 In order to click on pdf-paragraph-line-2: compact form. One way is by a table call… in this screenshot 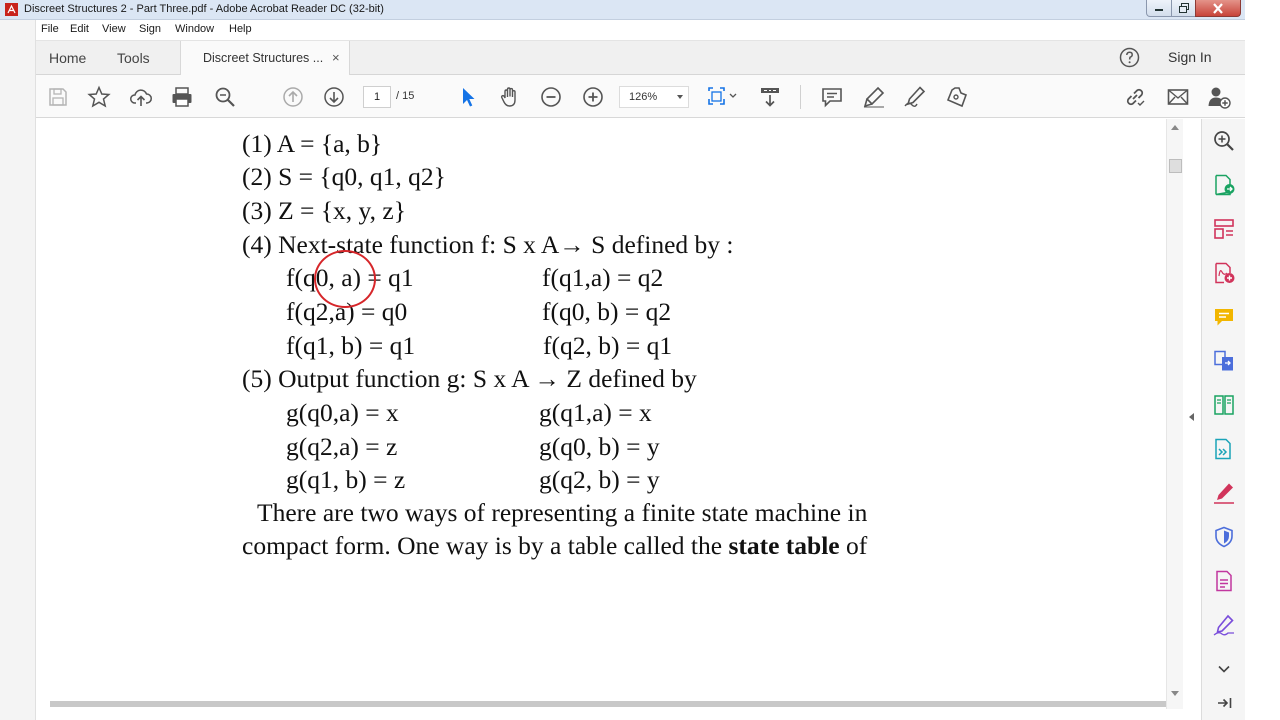, I will do `click(554, 546)`.